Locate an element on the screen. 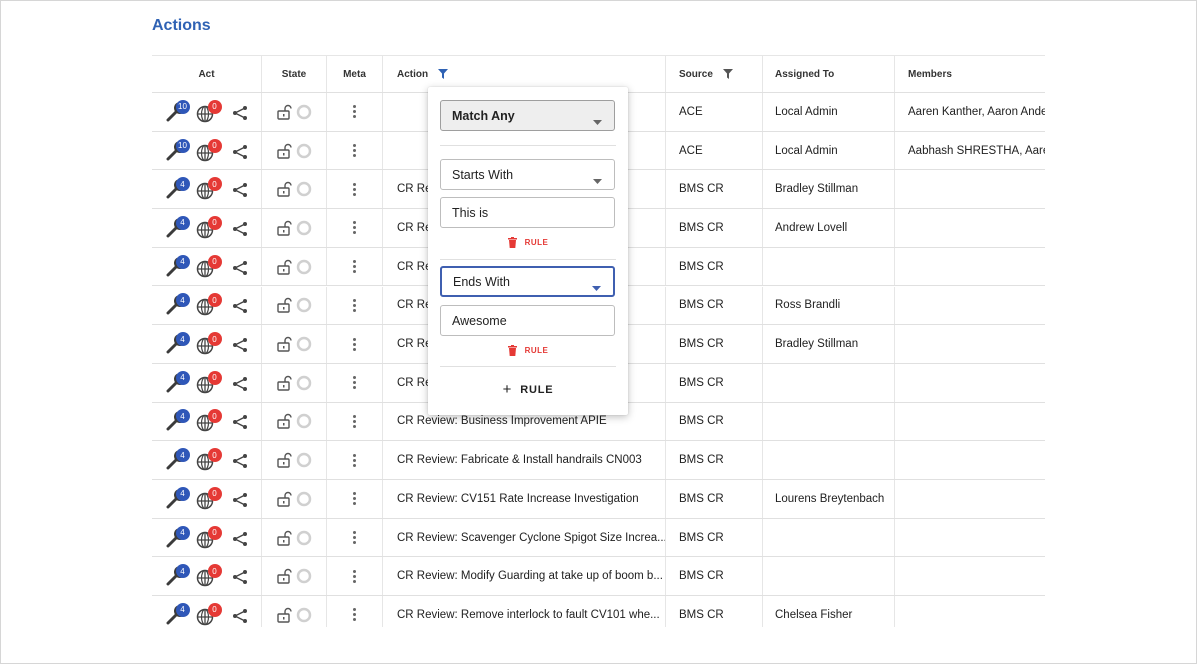 The image size is (1199, 666). meta-cell is located at coordinates (355, 305).